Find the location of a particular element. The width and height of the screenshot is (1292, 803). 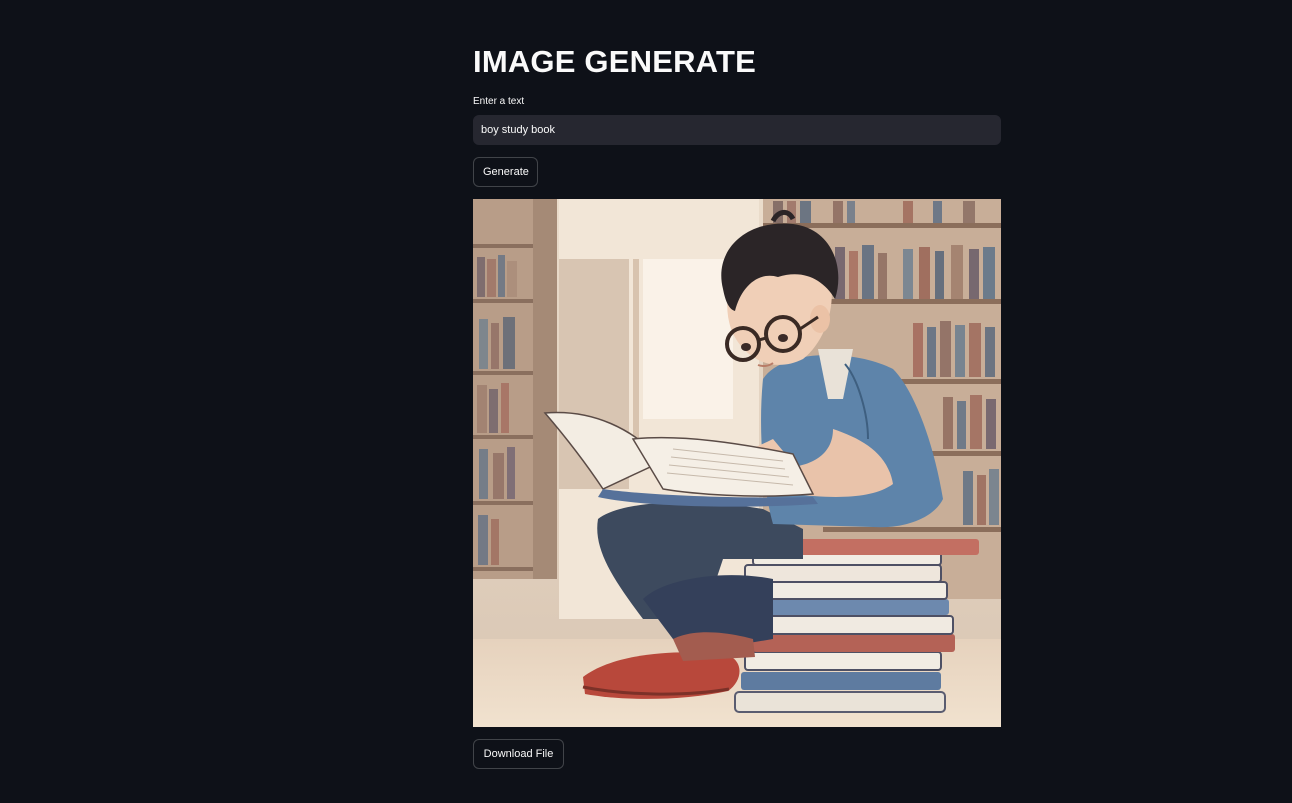

generate-button: Generate is located at coordinates (505, 172).